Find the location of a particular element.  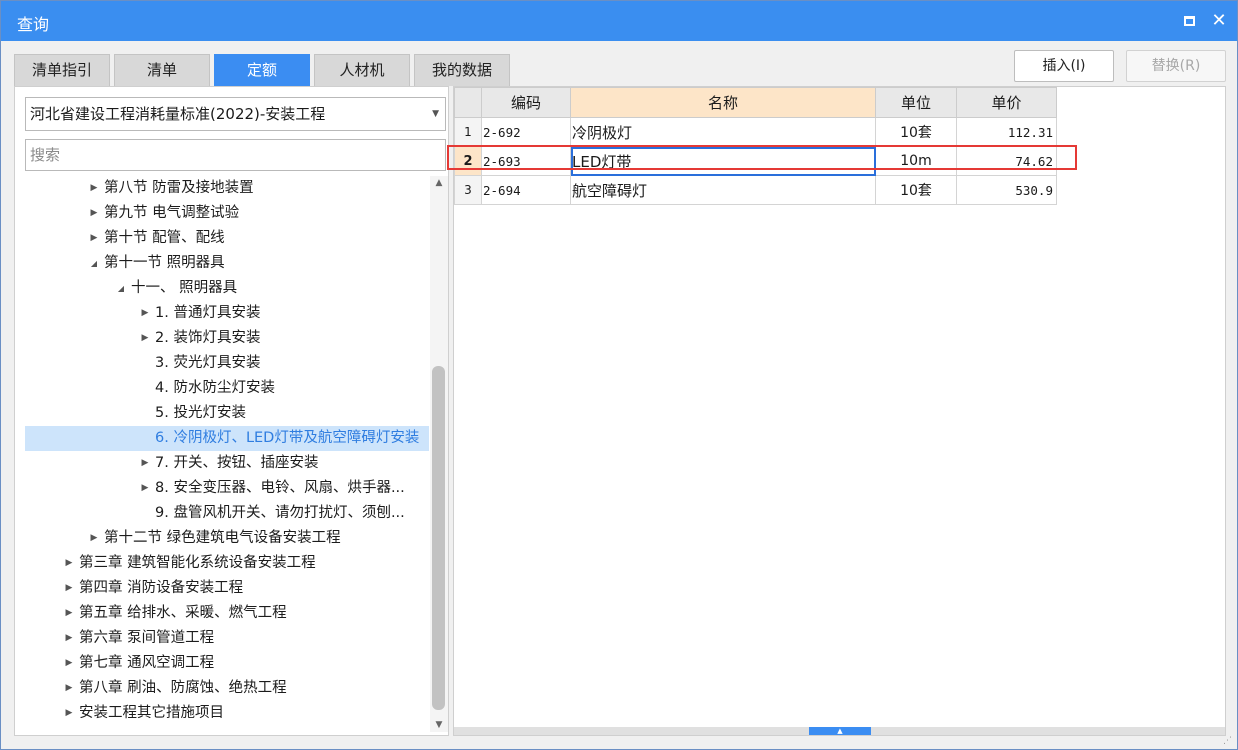

tree-item: 4. 防水防尘灯安装 is located at coordinates (227, 388).